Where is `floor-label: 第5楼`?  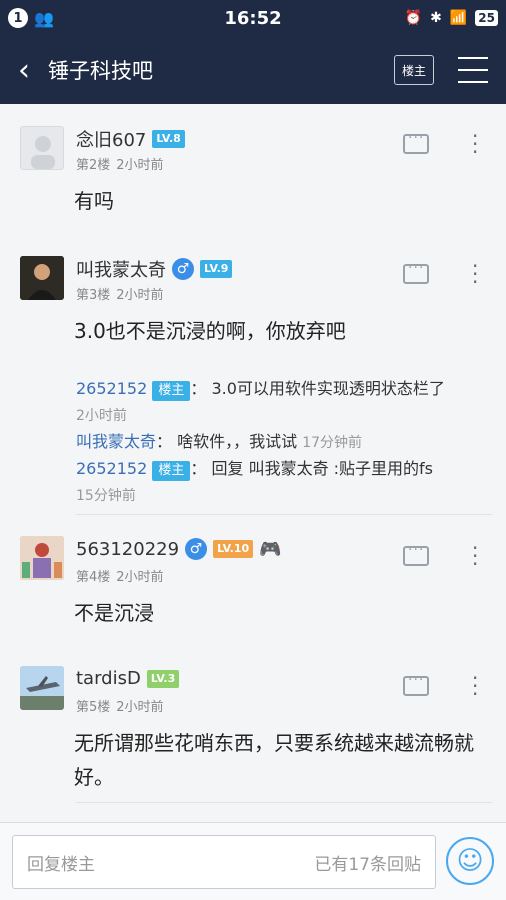 floor-label: 第5楼 is located at coordinates (93, 707).